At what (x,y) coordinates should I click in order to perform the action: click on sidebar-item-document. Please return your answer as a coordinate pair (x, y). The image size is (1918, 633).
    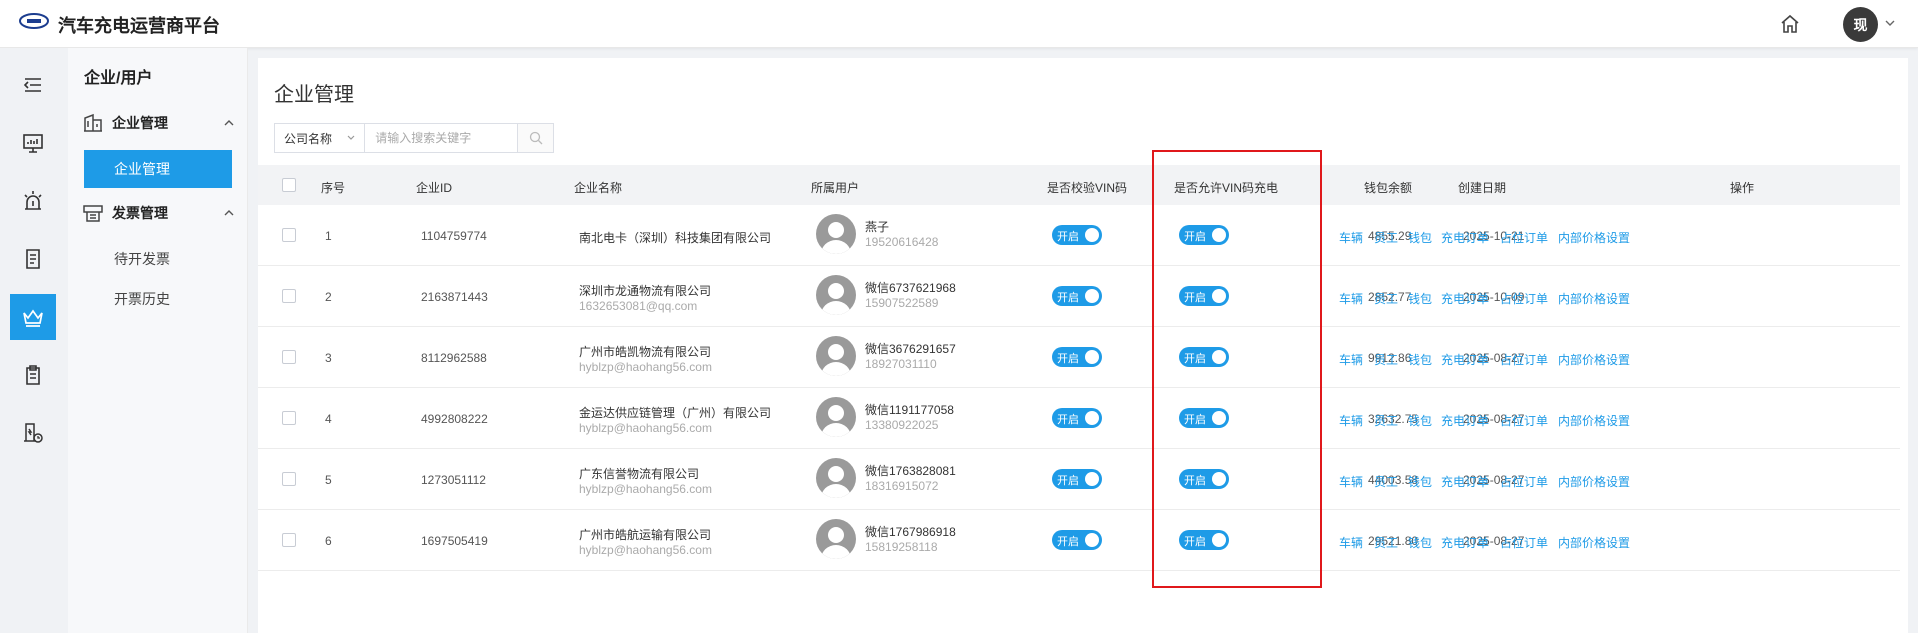
    Looking at the image, I should click on (33, 259).